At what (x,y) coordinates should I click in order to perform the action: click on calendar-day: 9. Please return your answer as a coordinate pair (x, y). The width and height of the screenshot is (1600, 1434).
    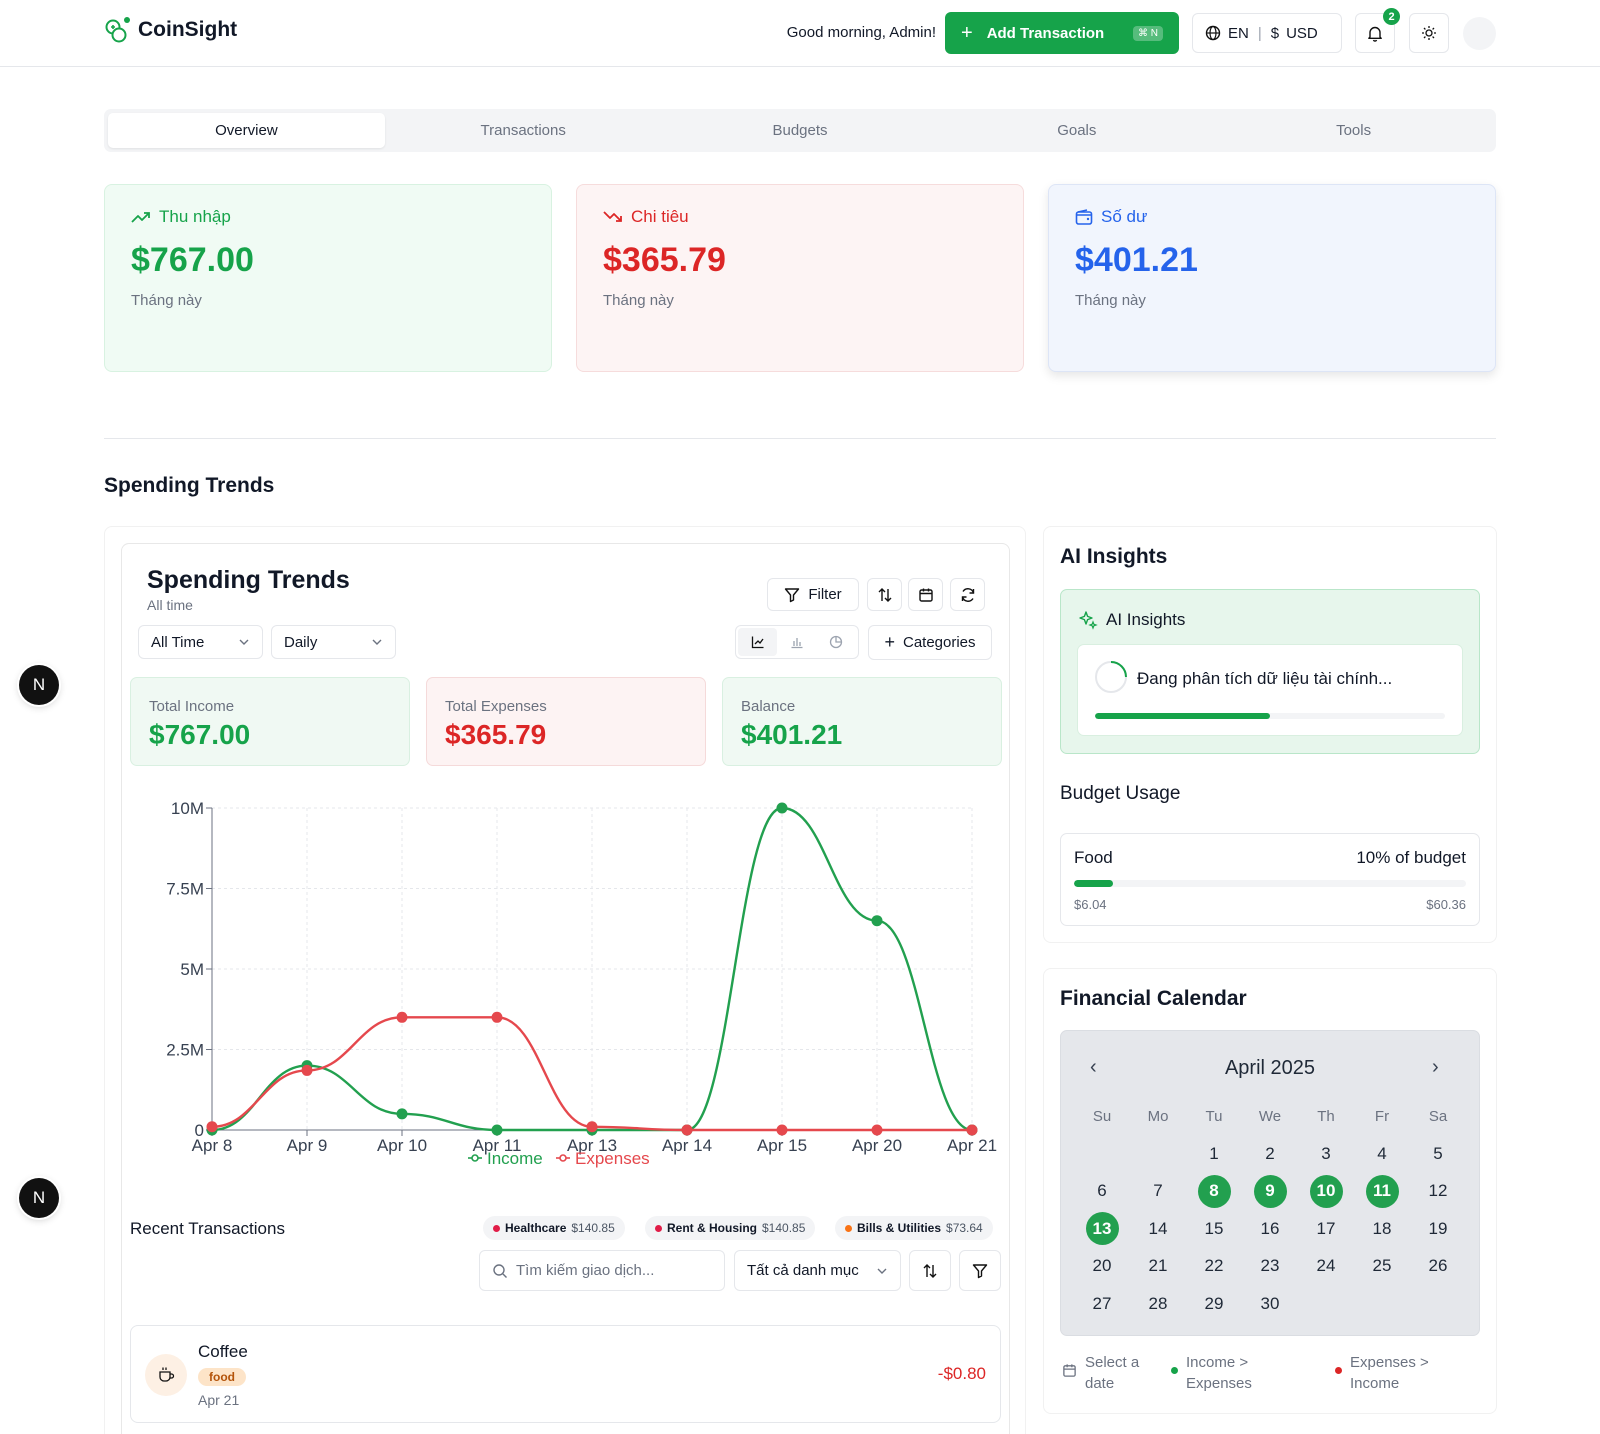
    Looking at the image, I should click on (1270, 1192).